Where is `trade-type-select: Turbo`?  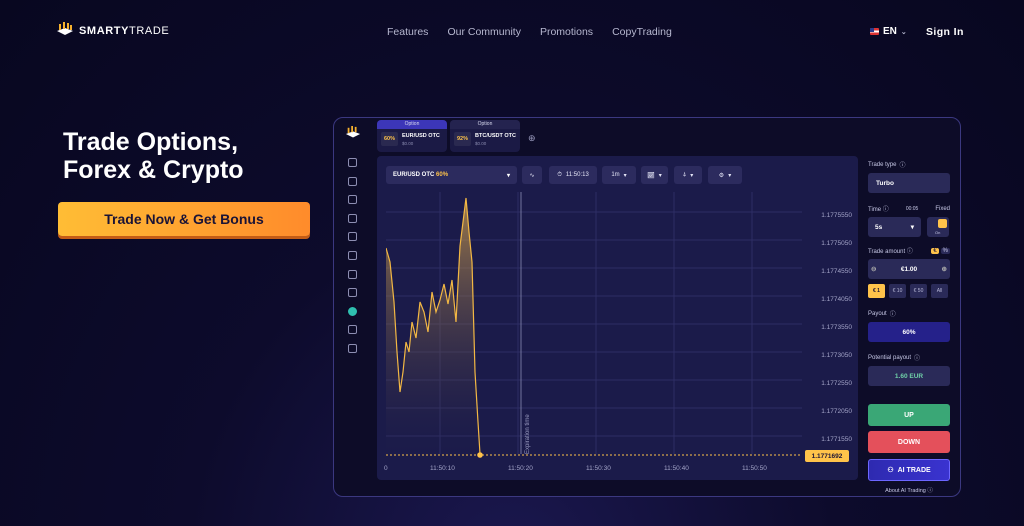
trade-type-select: Turbo is located at coordinates (909, 183).